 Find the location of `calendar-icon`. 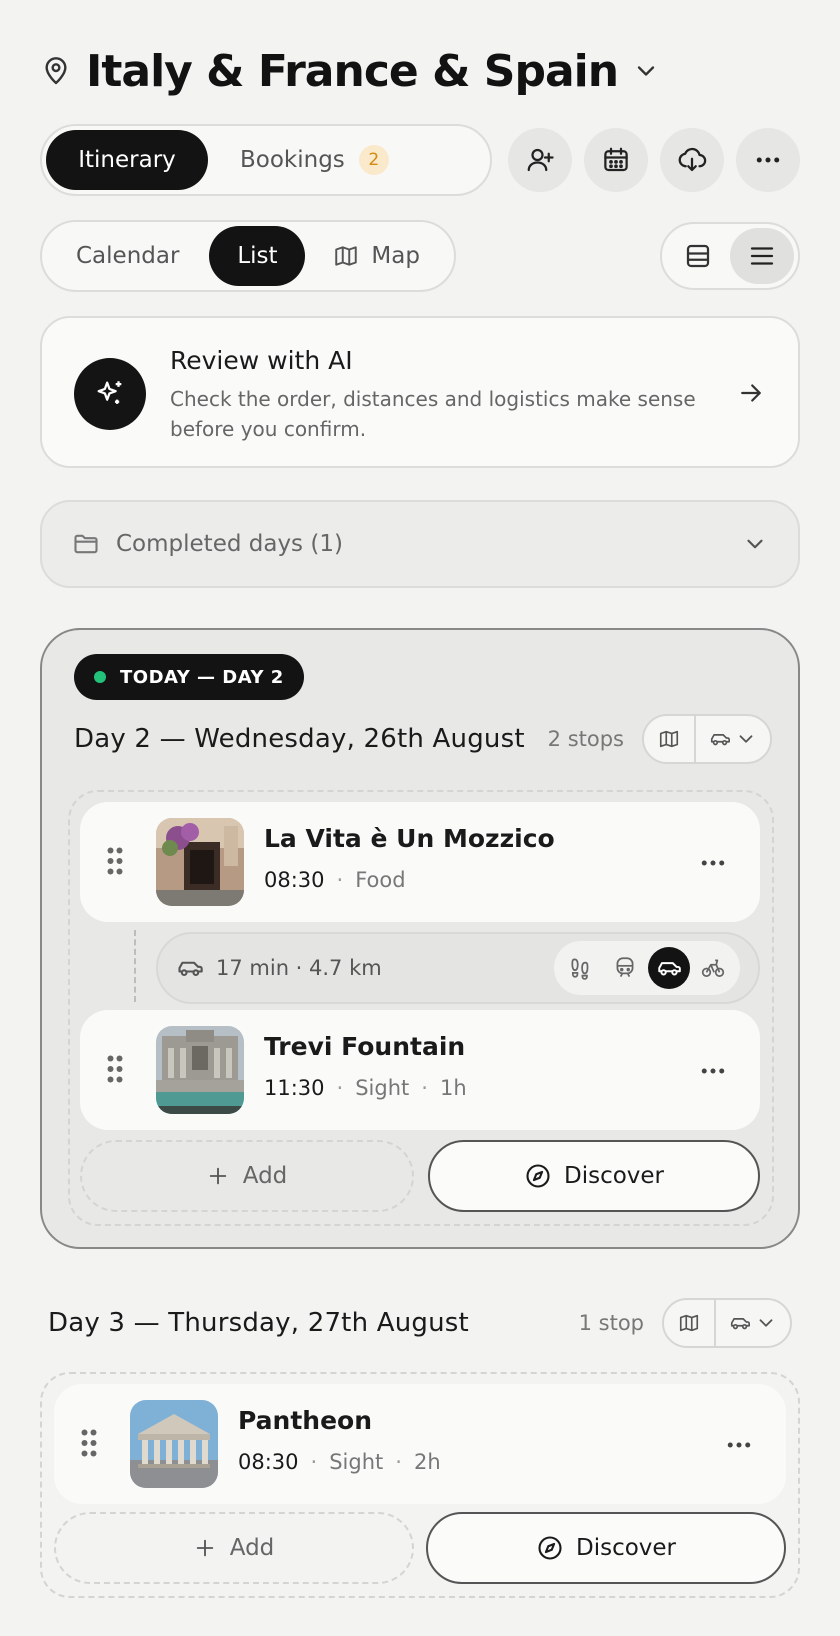

calendar-icon is located at coordinates (616, 160).